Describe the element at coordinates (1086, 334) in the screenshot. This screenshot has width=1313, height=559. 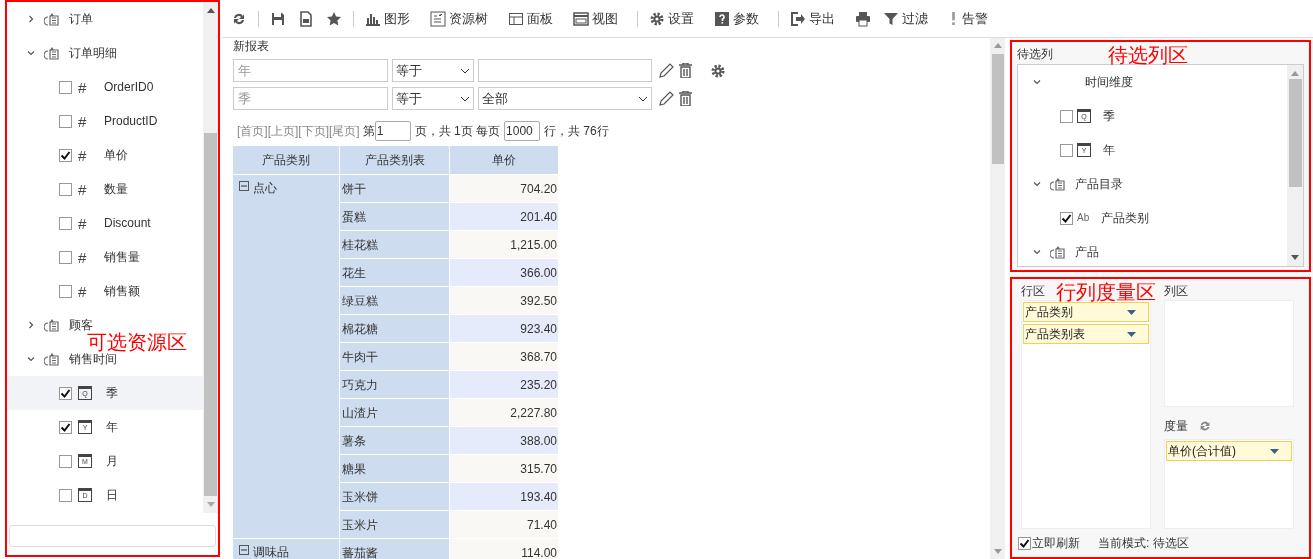
I see `field-chip: 产品类别表` at that location.